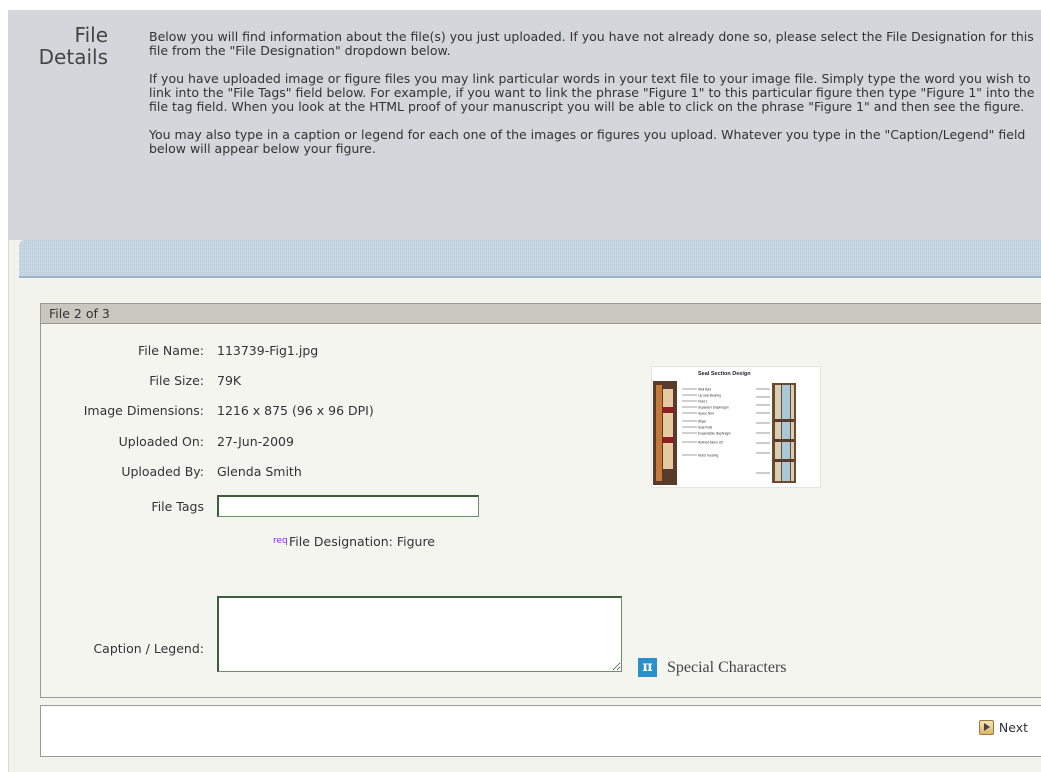 This screenshot has height=772, width=1041. Describe the element at coordinates (148, 648) in the screenshot. I see `caption-legend-label: Caption / Legend:` at that location.